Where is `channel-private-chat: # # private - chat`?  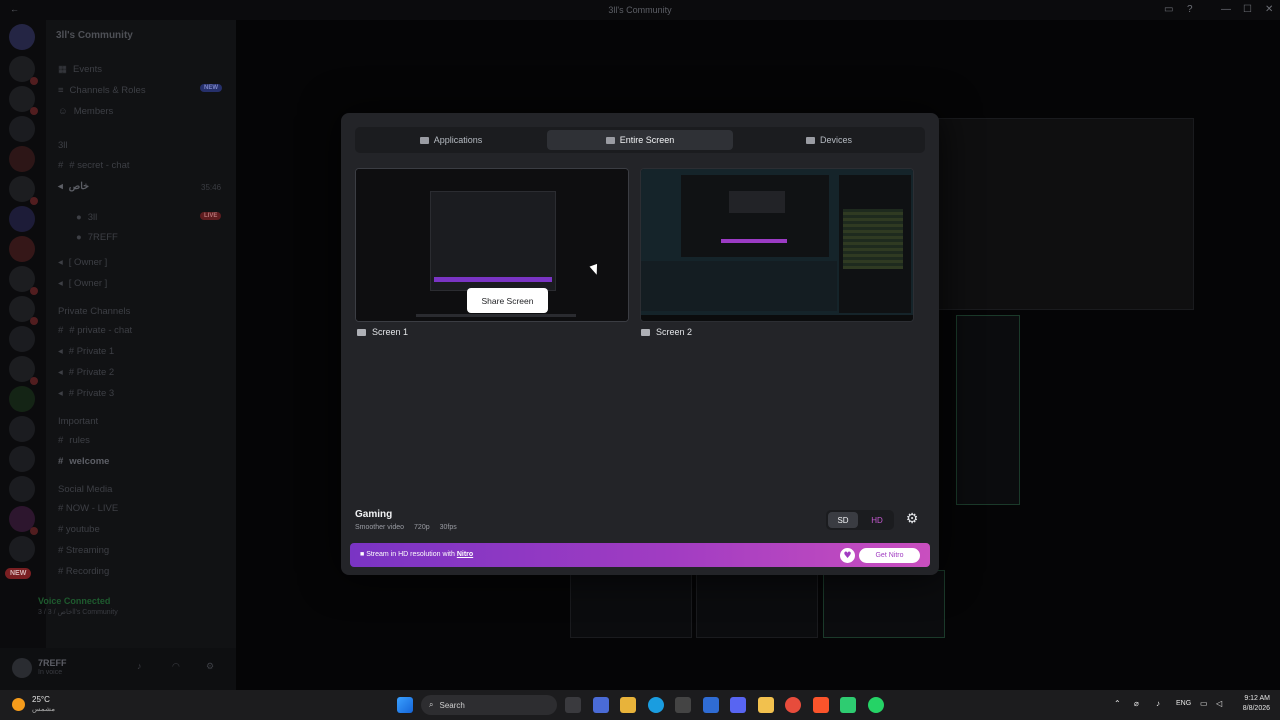
channel-private-chat: # # private - chat is located at coordinates (95, 330).